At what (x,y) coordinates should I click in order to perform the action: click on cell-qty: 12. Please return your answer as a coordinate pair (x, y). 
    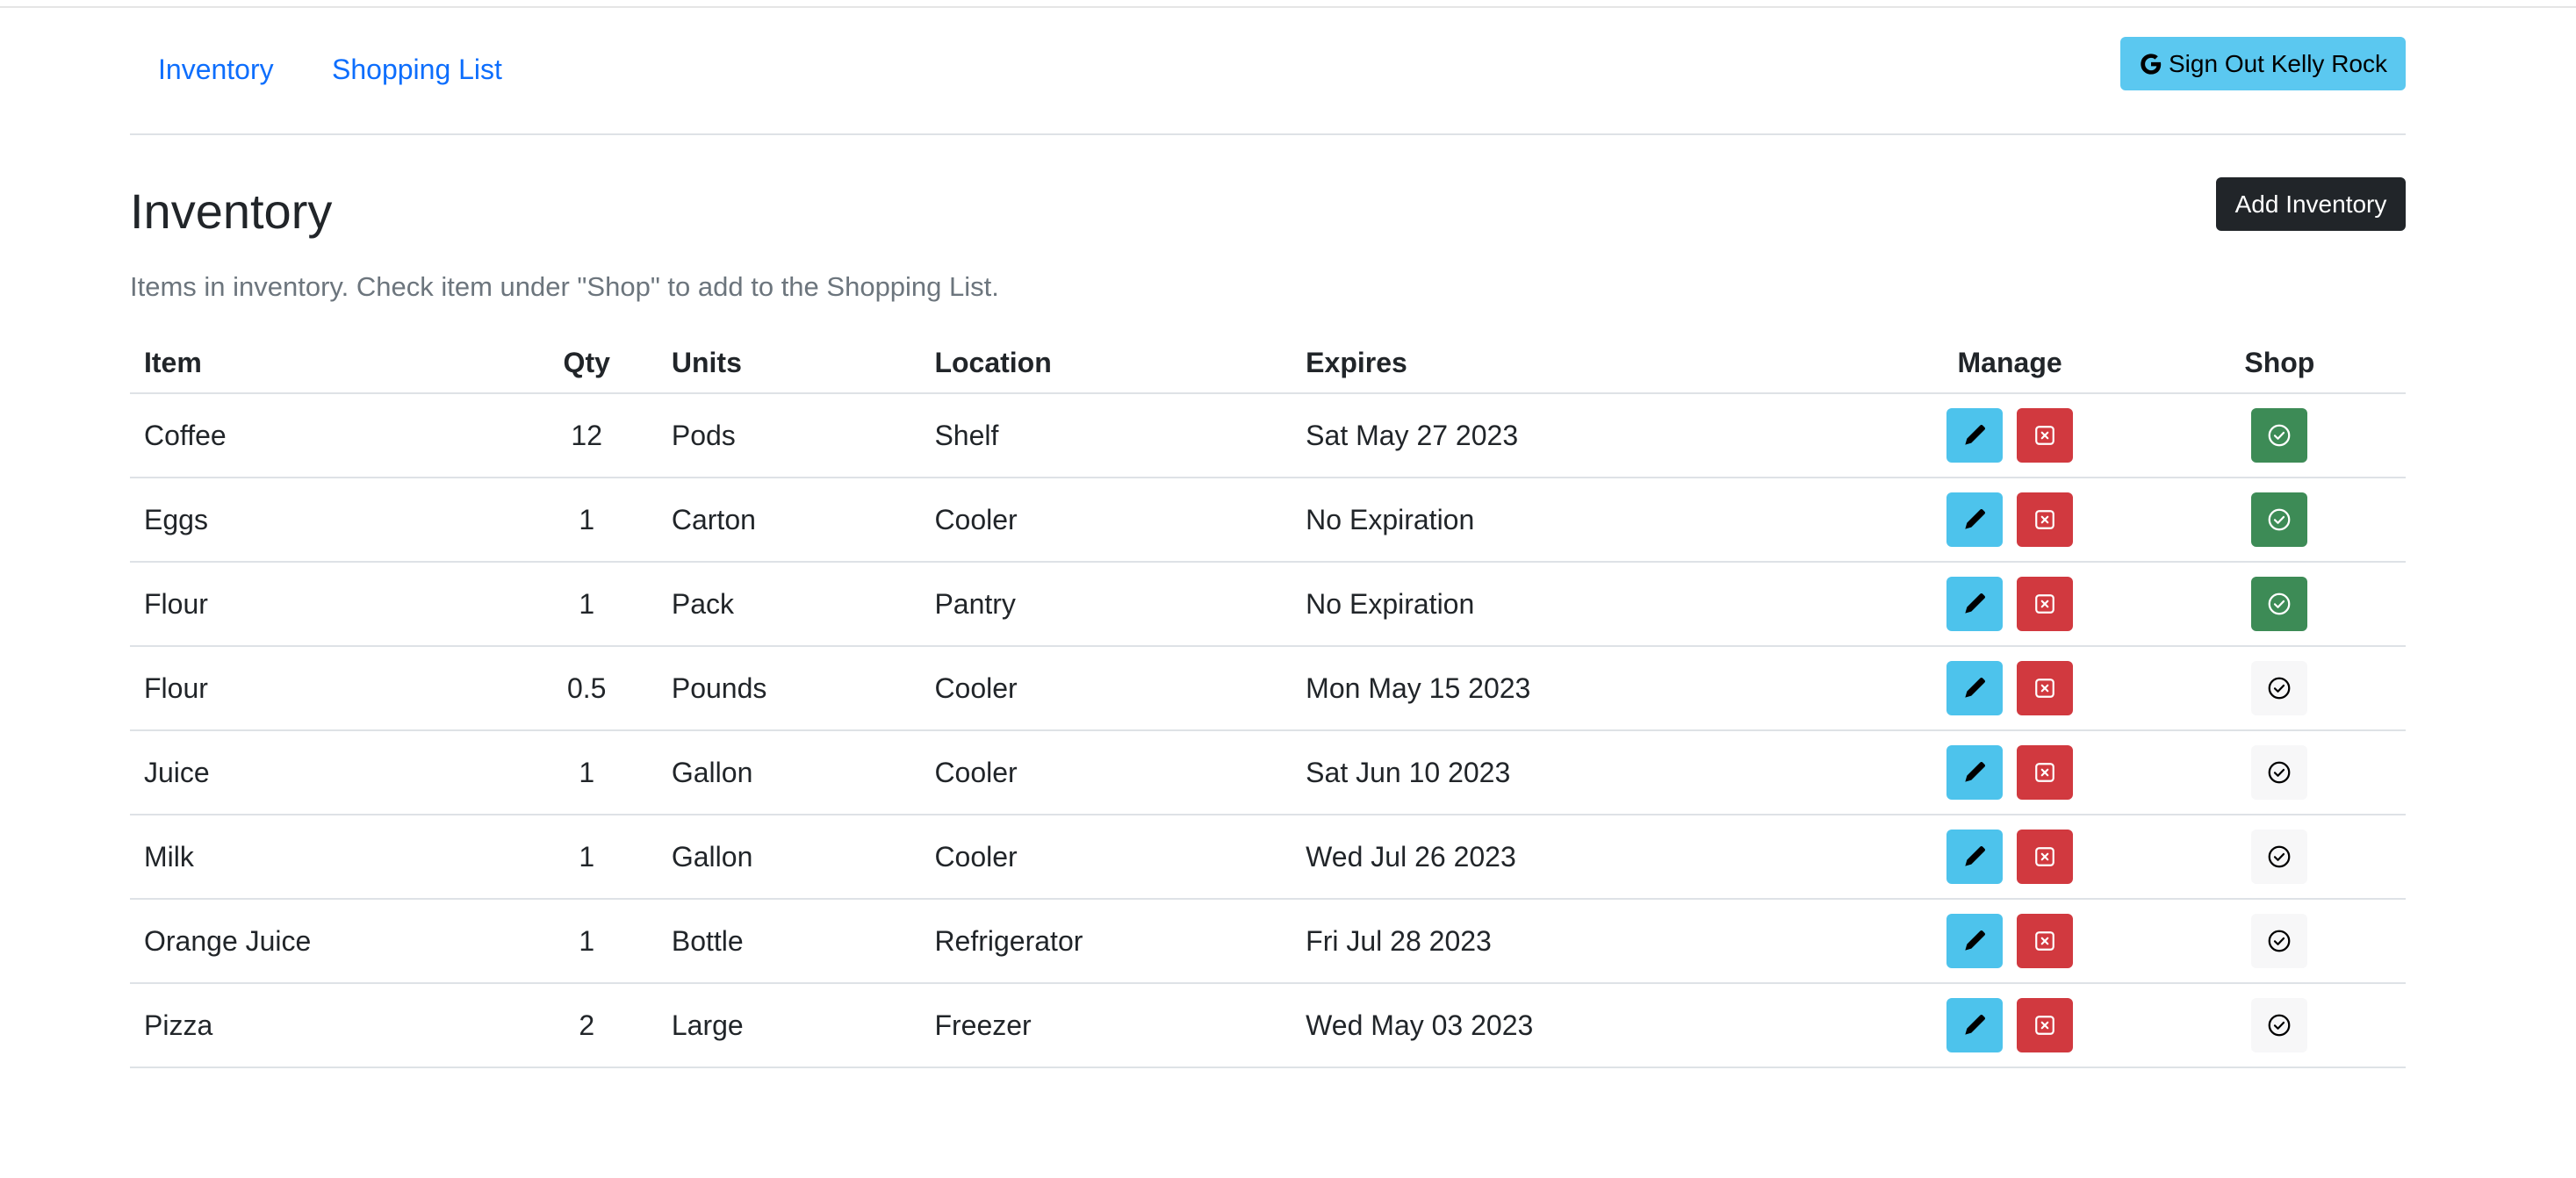
    Looking at the image, I should click on (586, 435).